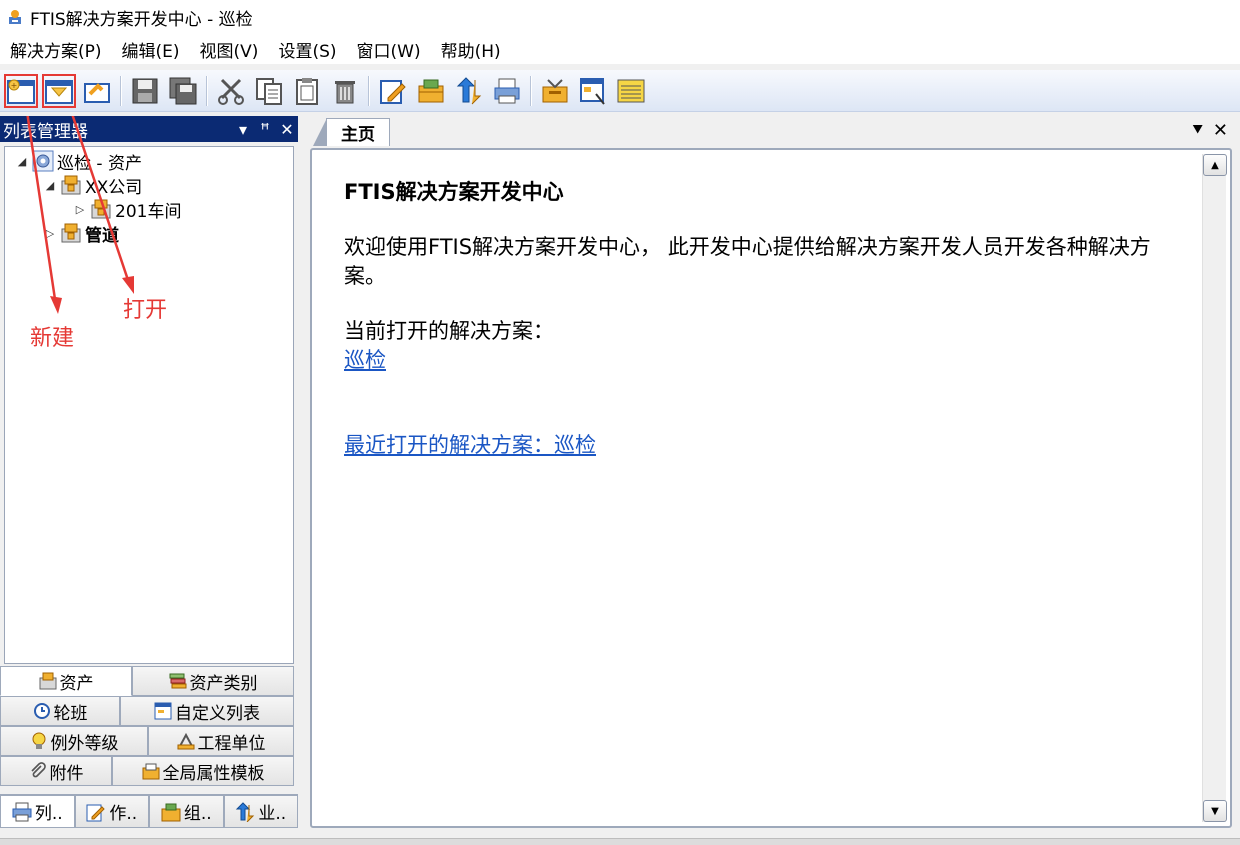 This screenshot has height=845, width=1240. What do you see at coordinates (102, 235) in the screenshot?
I see `tree-label: 管道` at bounding box center [102, 235].